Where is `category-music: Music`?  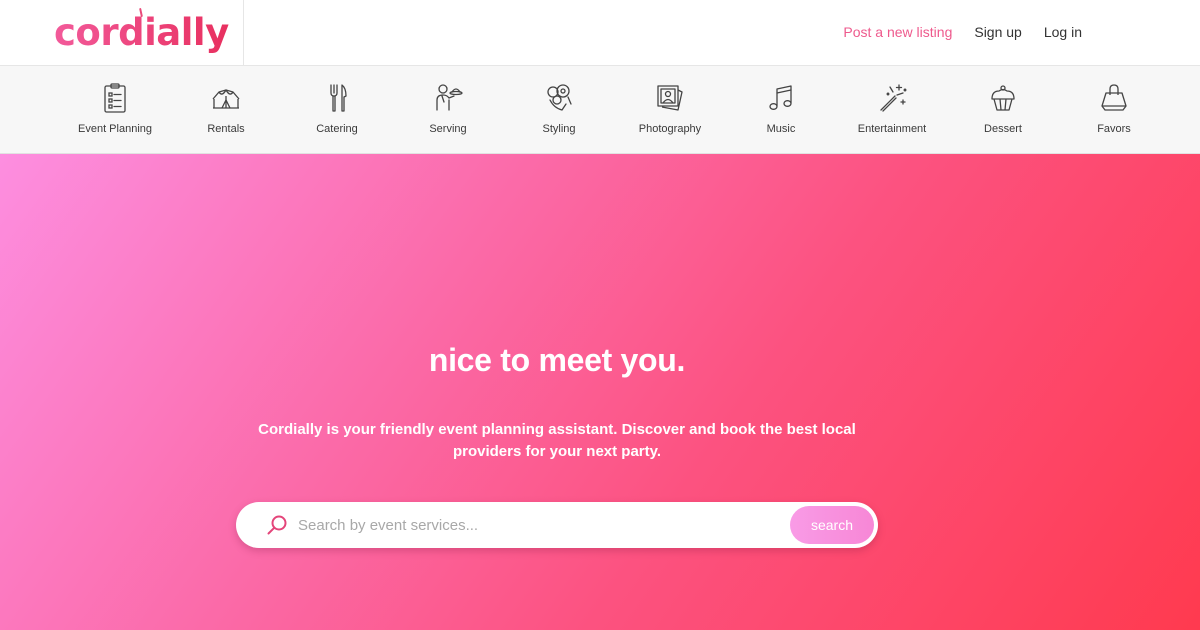
category-music: Music is located at coordinates (781, 110).